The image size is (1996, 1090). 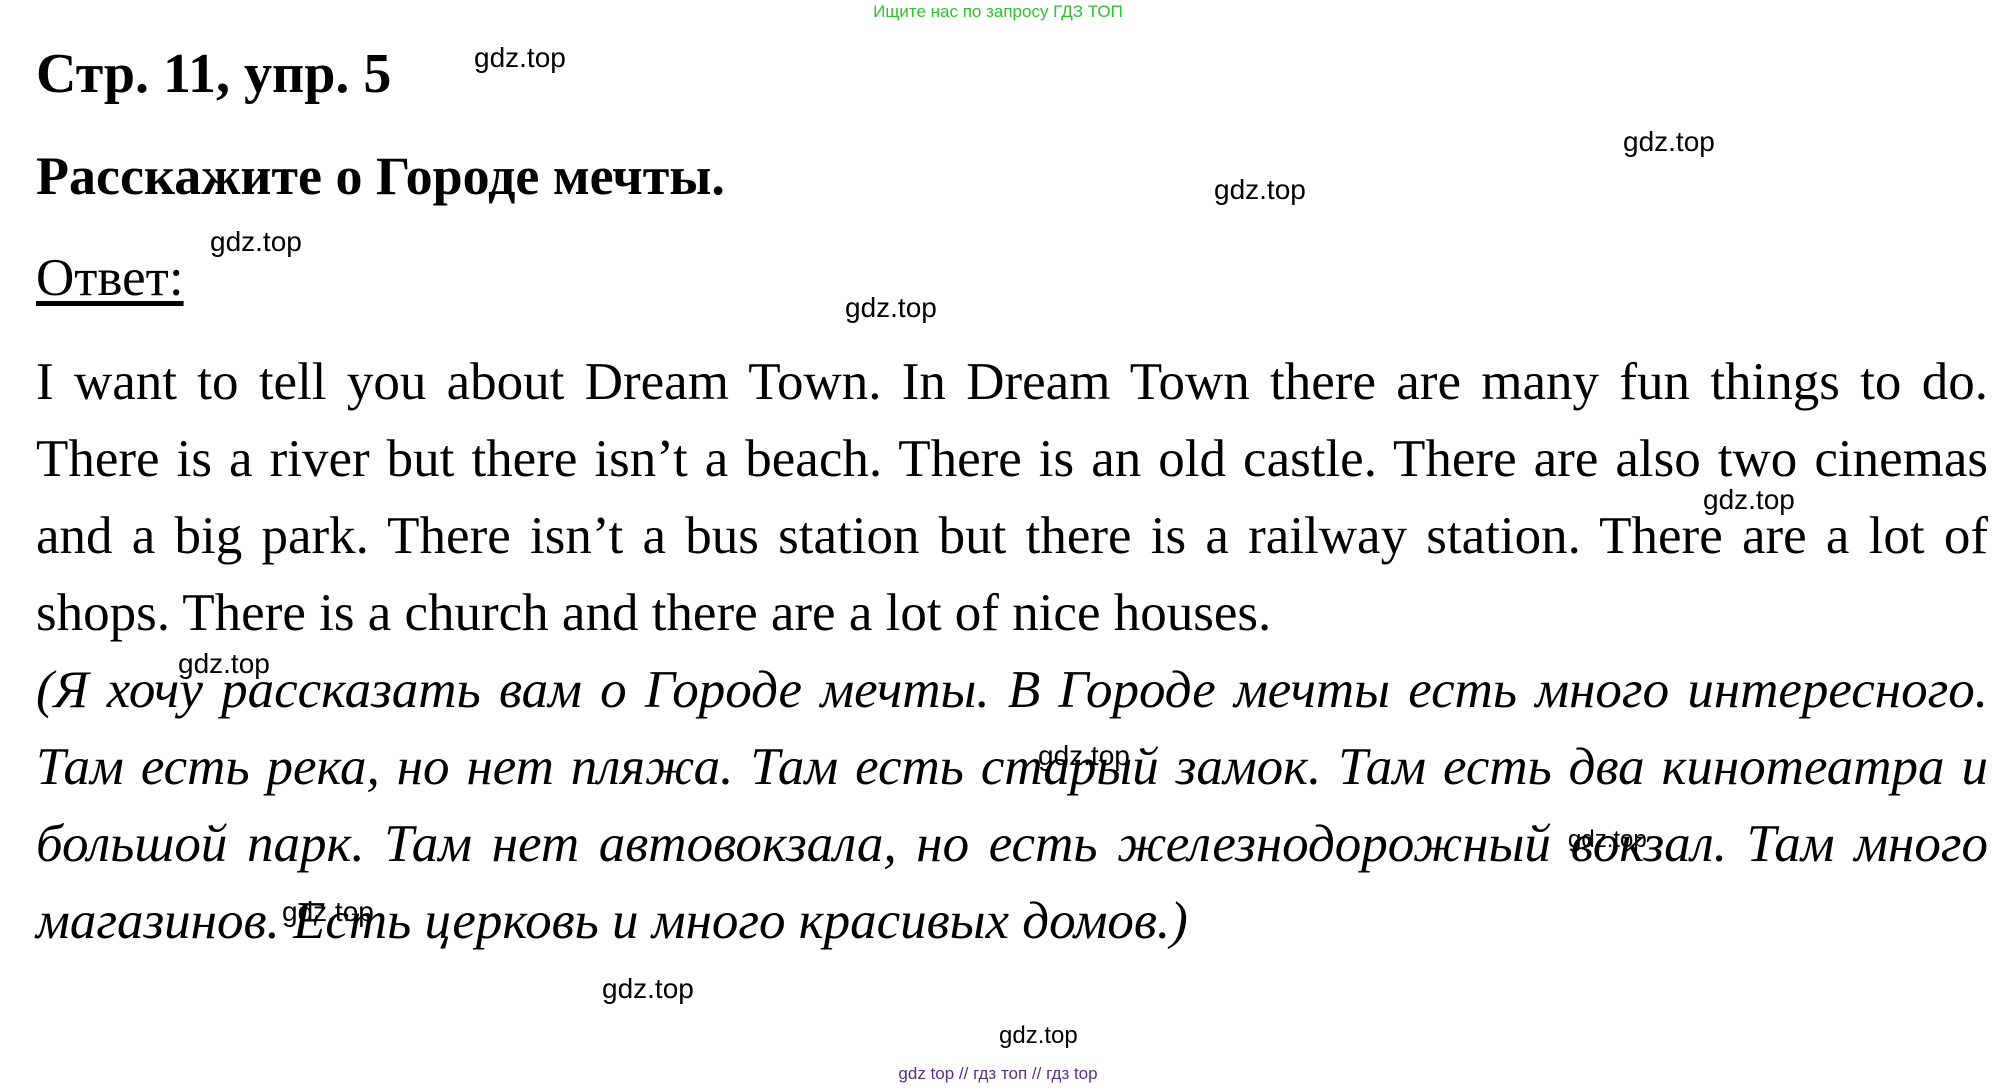 I want to click on task-instruction: Расскажите о Городе мечты., so click(x=380, y=176).